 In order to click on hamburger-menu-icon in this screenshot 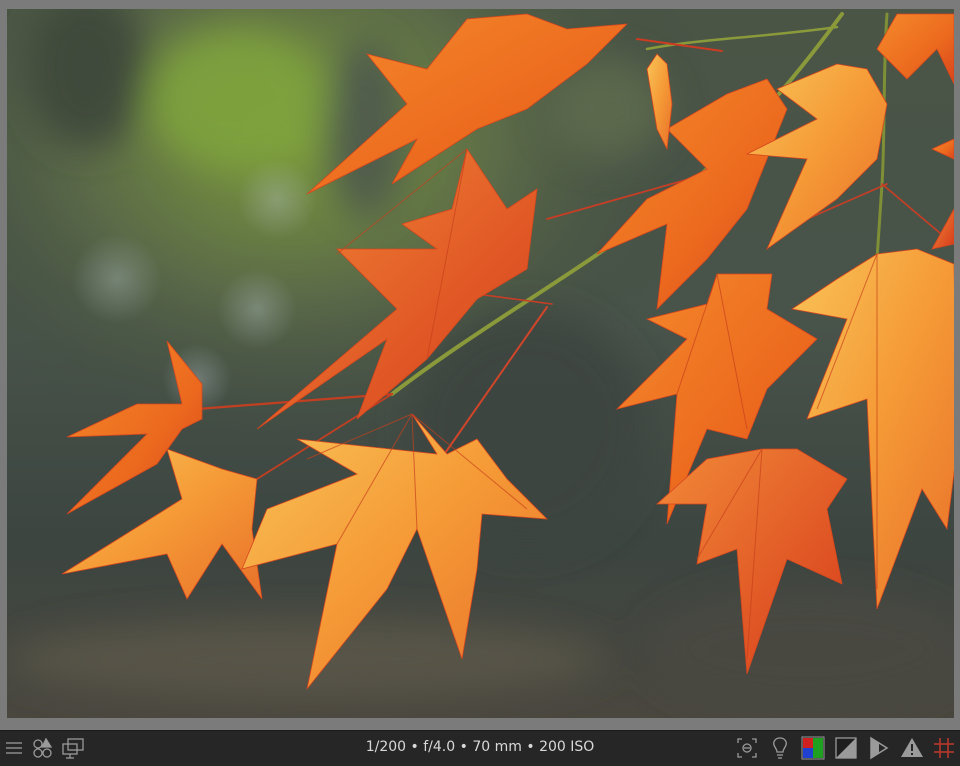, I will do `click(14, 748)`.